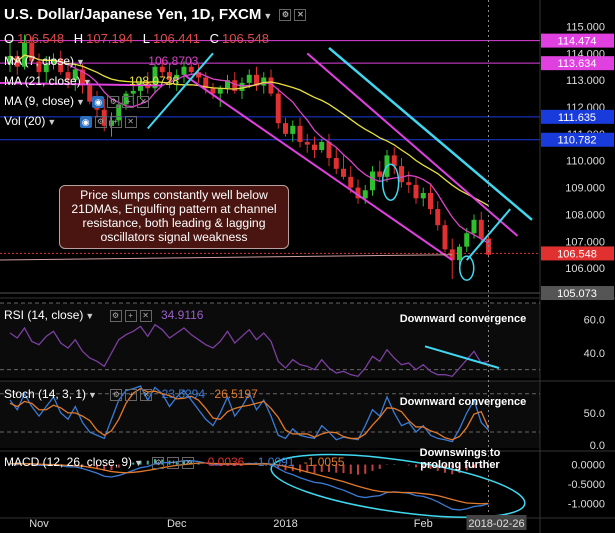 Image resolution: width=615 pixels, height=533 pixels. I want to click on stoch-d-value: 26.5197, so click(236, 394).